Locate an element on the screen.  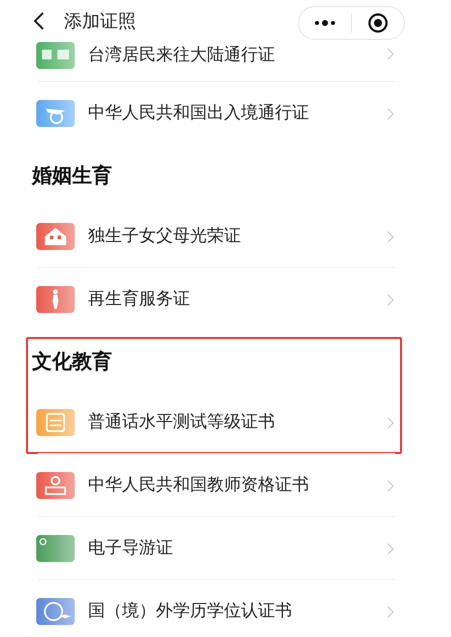
item-label: 中华人民共和国出入境通行证 is located at coordinates (198, 113).